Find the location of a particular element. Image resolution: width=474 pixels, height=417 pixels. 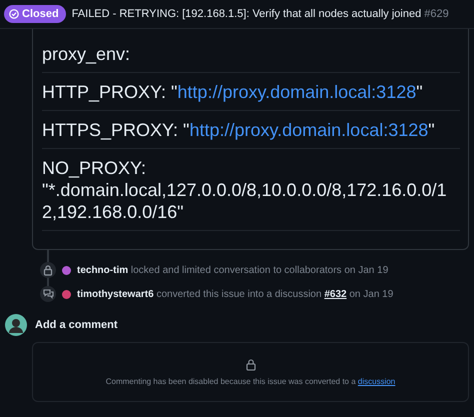

discussion-link: discussion is located at coordinates (377, 381).